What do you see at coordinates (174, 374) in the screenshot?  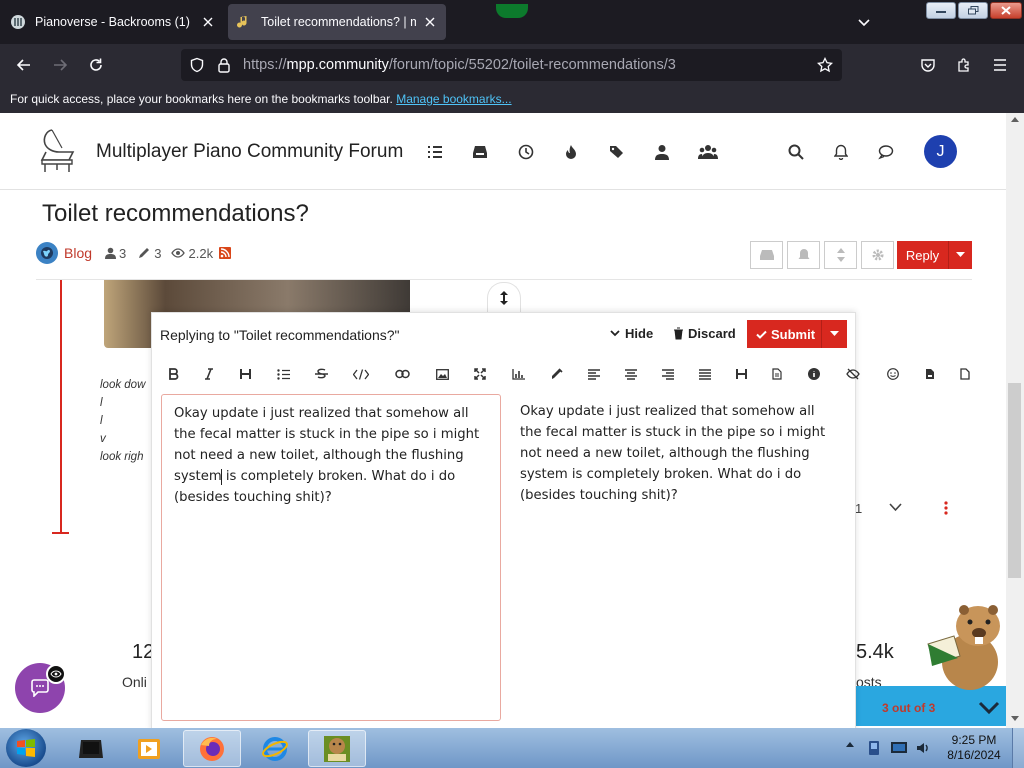 I see `bold-icon` at bounding box center [174, 374].